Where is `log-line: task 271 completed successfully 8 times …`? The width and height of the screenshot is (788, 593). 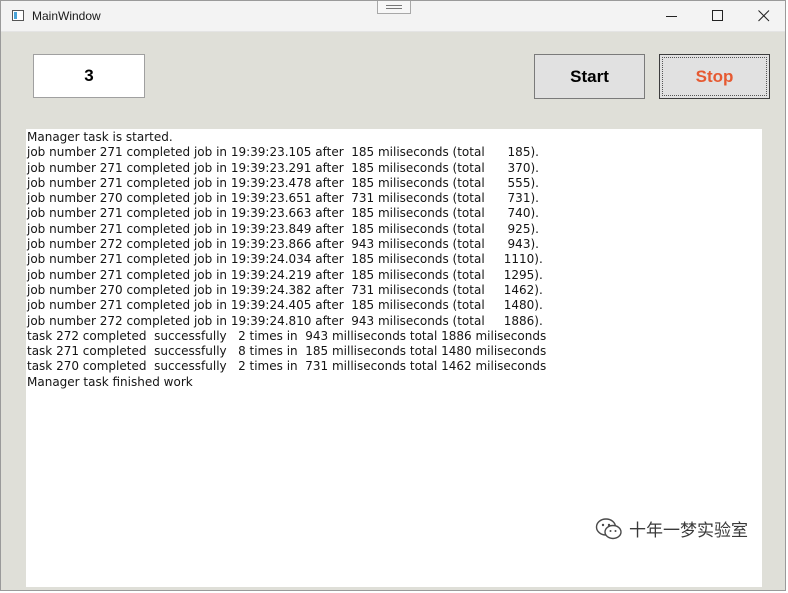
log-line: task 271 completed successfully 8 times … is located at coordinates (287, 351).